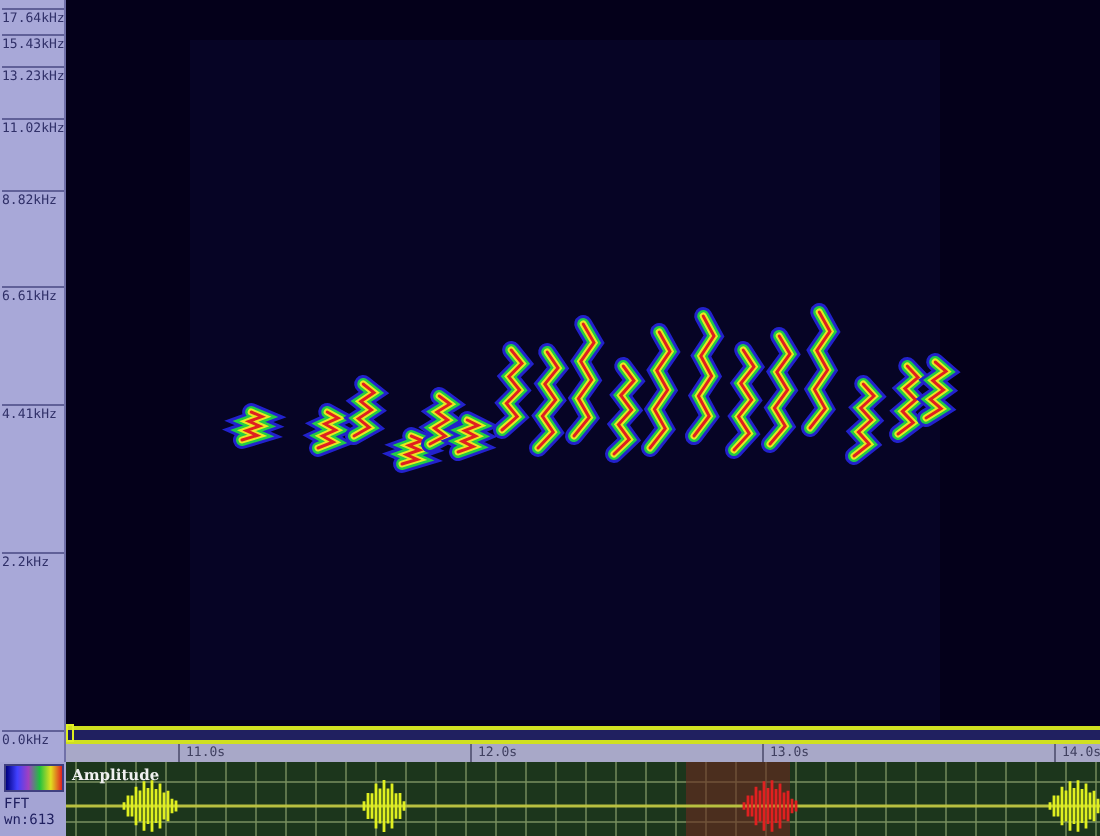 This screenshot has height=836, width=1100. I want to click on selection-highlight, so click(738, 799).